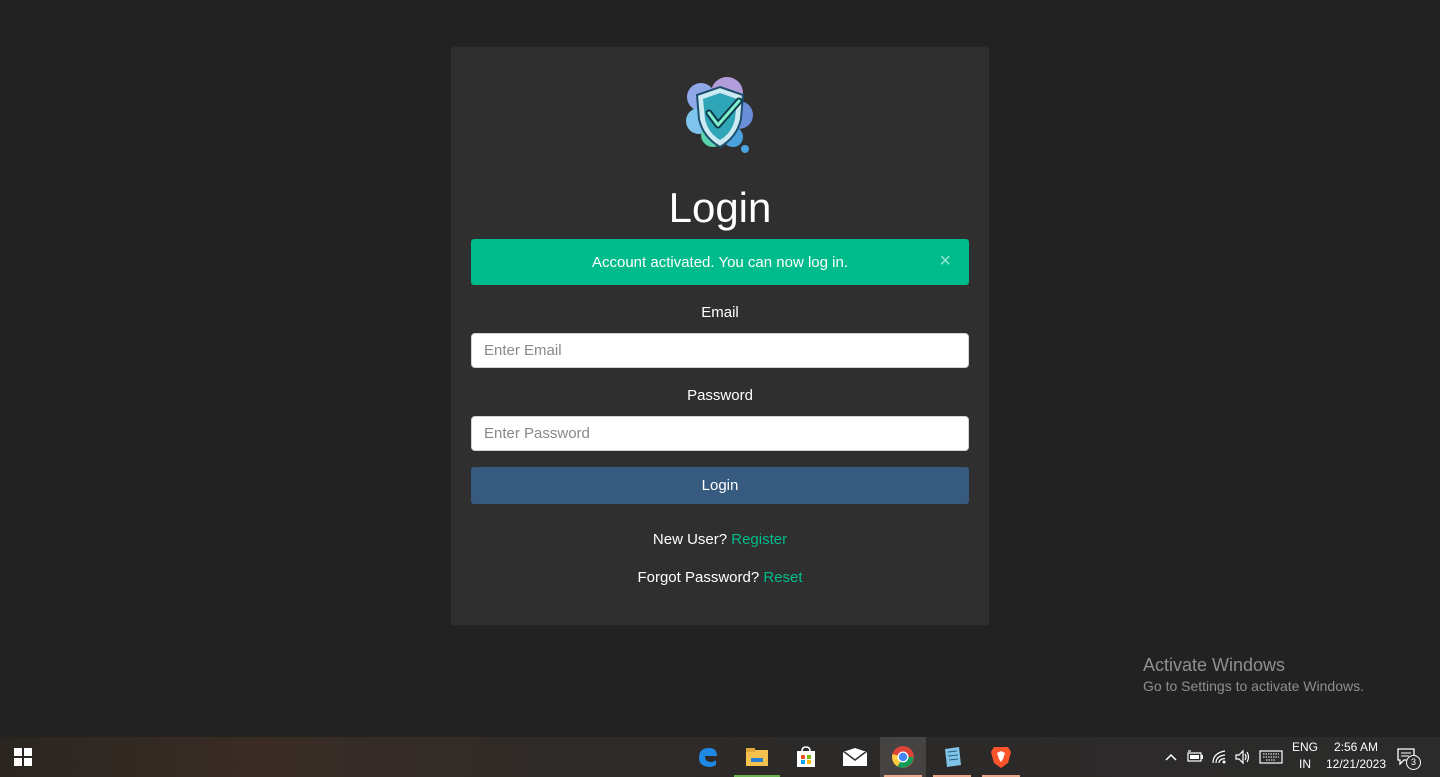 This screenshot has width=1440, height=777. I want to click on taskbar-microsoft-store, so click(806, 757).